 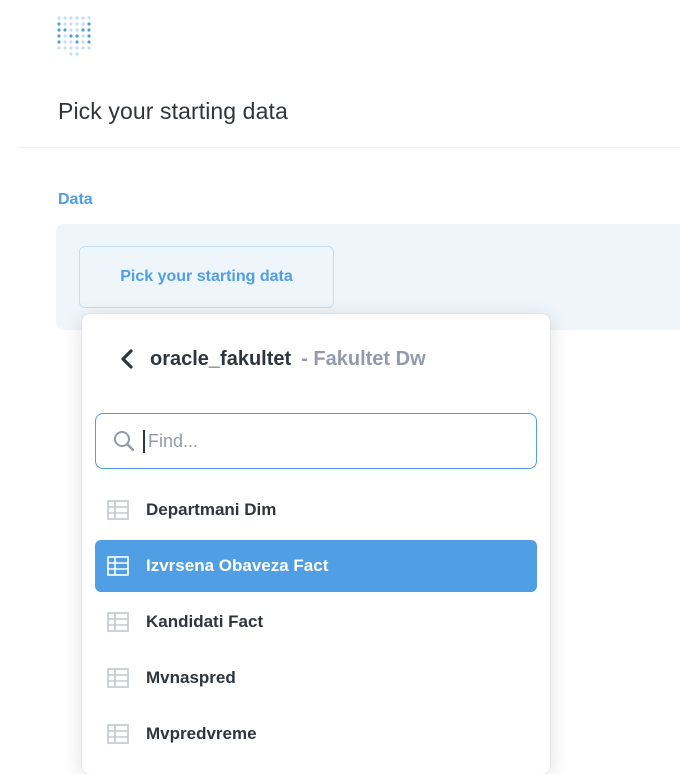 What do you see at coordinates (316, 678) in the screenshot?
I see `list-item: Mvnaspred` at bounding box center [316, 678].